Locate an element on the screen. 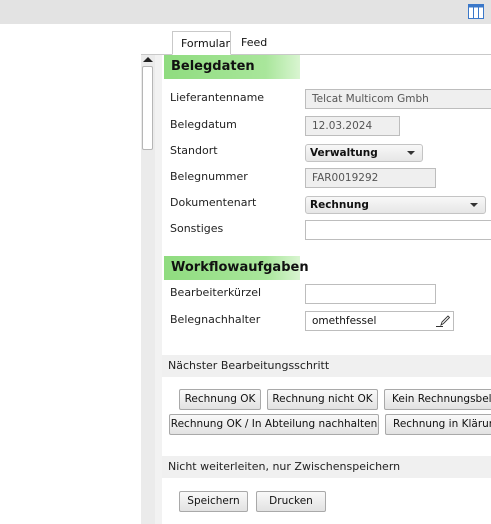 The height and width of the screenshot is (524, 491). belegnummer-label: Belegnummer is located at coordinates (209, 176).